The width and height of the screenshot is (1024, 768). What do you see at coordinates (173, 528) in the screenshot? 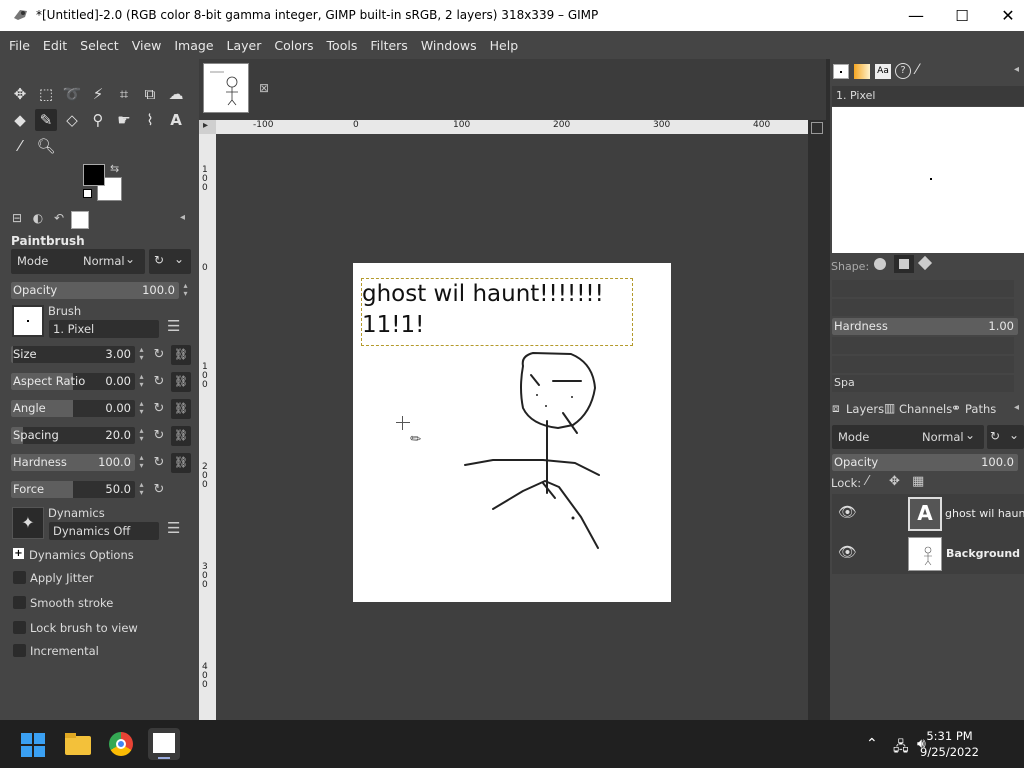
I see `edit-dynamics-icon: ☰` at bounding box center [173, 528].